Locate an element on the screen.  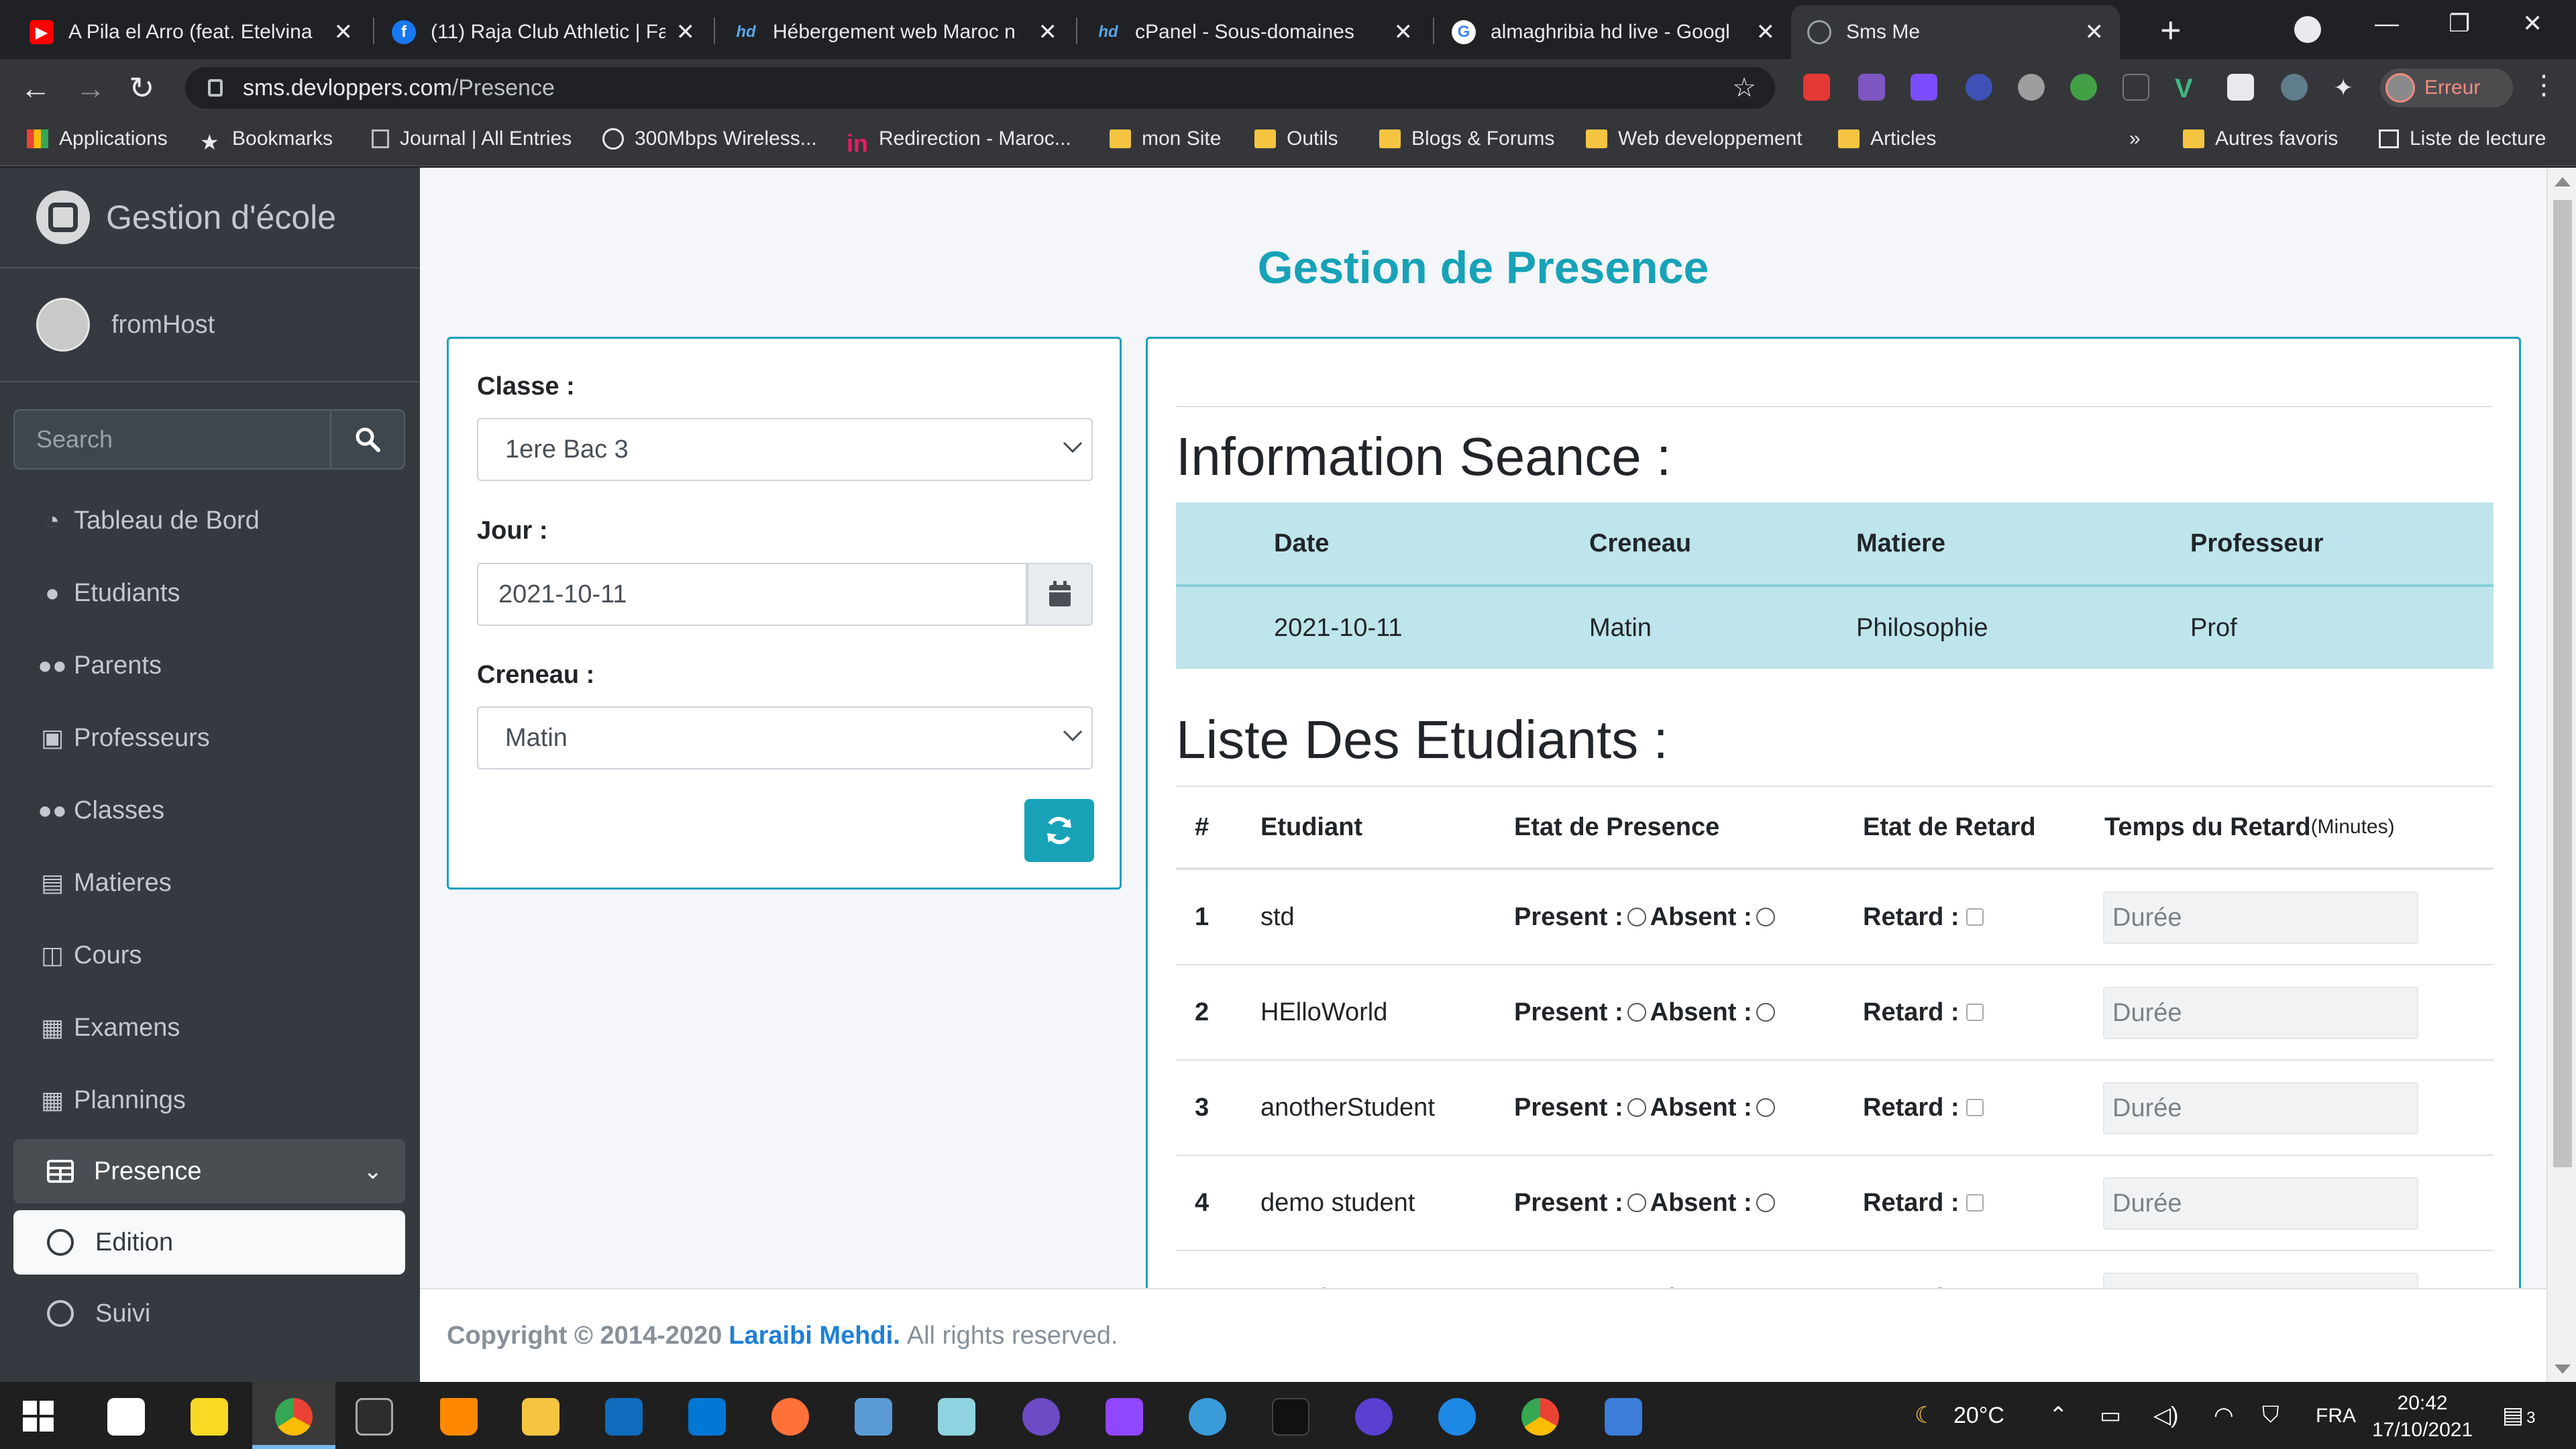
terminal-icon is located at coordinates (374, 1417).